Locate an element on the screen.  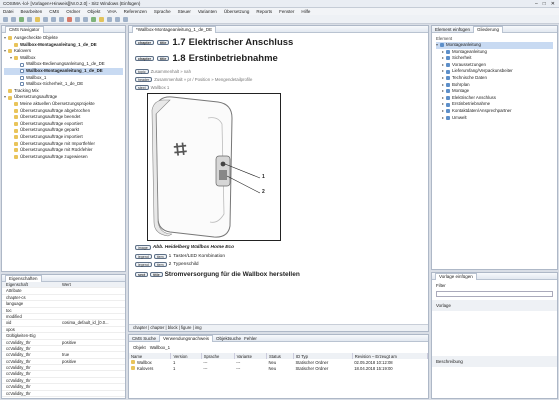
tree-item: Übersetzungsaufträge mit Rückfehler is located at coordinates (63, 150).